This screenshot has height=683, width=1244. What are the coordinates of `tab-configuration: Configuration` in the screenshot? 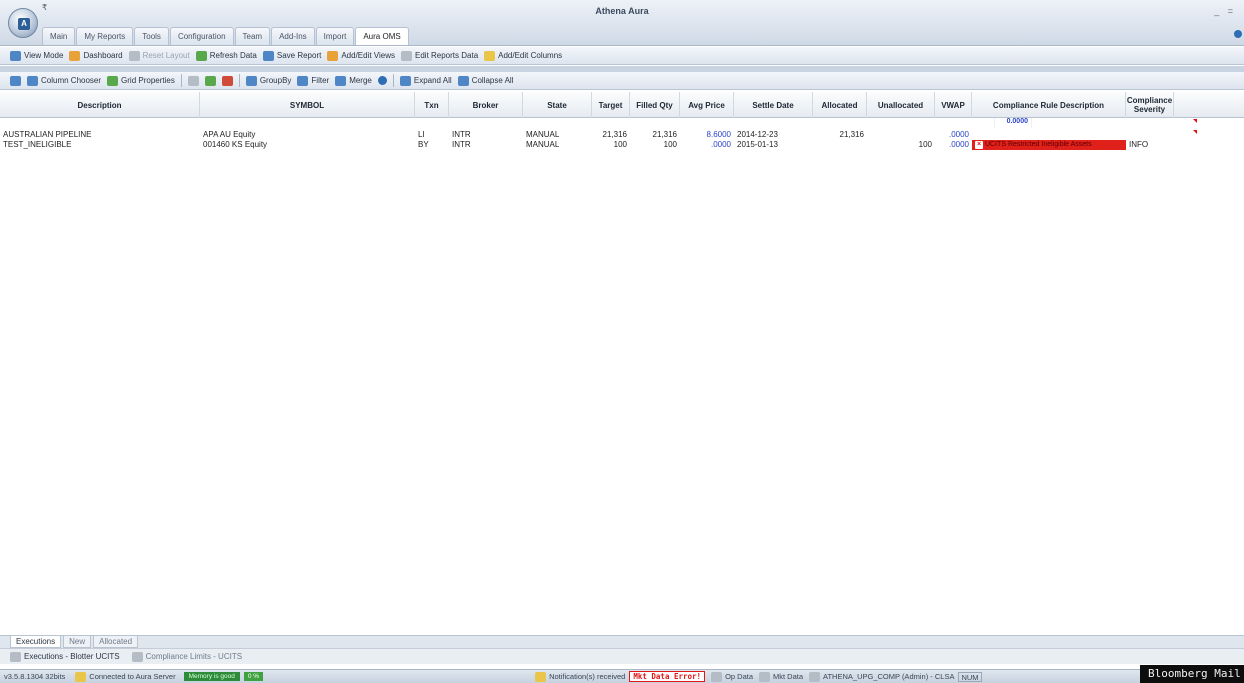 It's located at (201, 36).